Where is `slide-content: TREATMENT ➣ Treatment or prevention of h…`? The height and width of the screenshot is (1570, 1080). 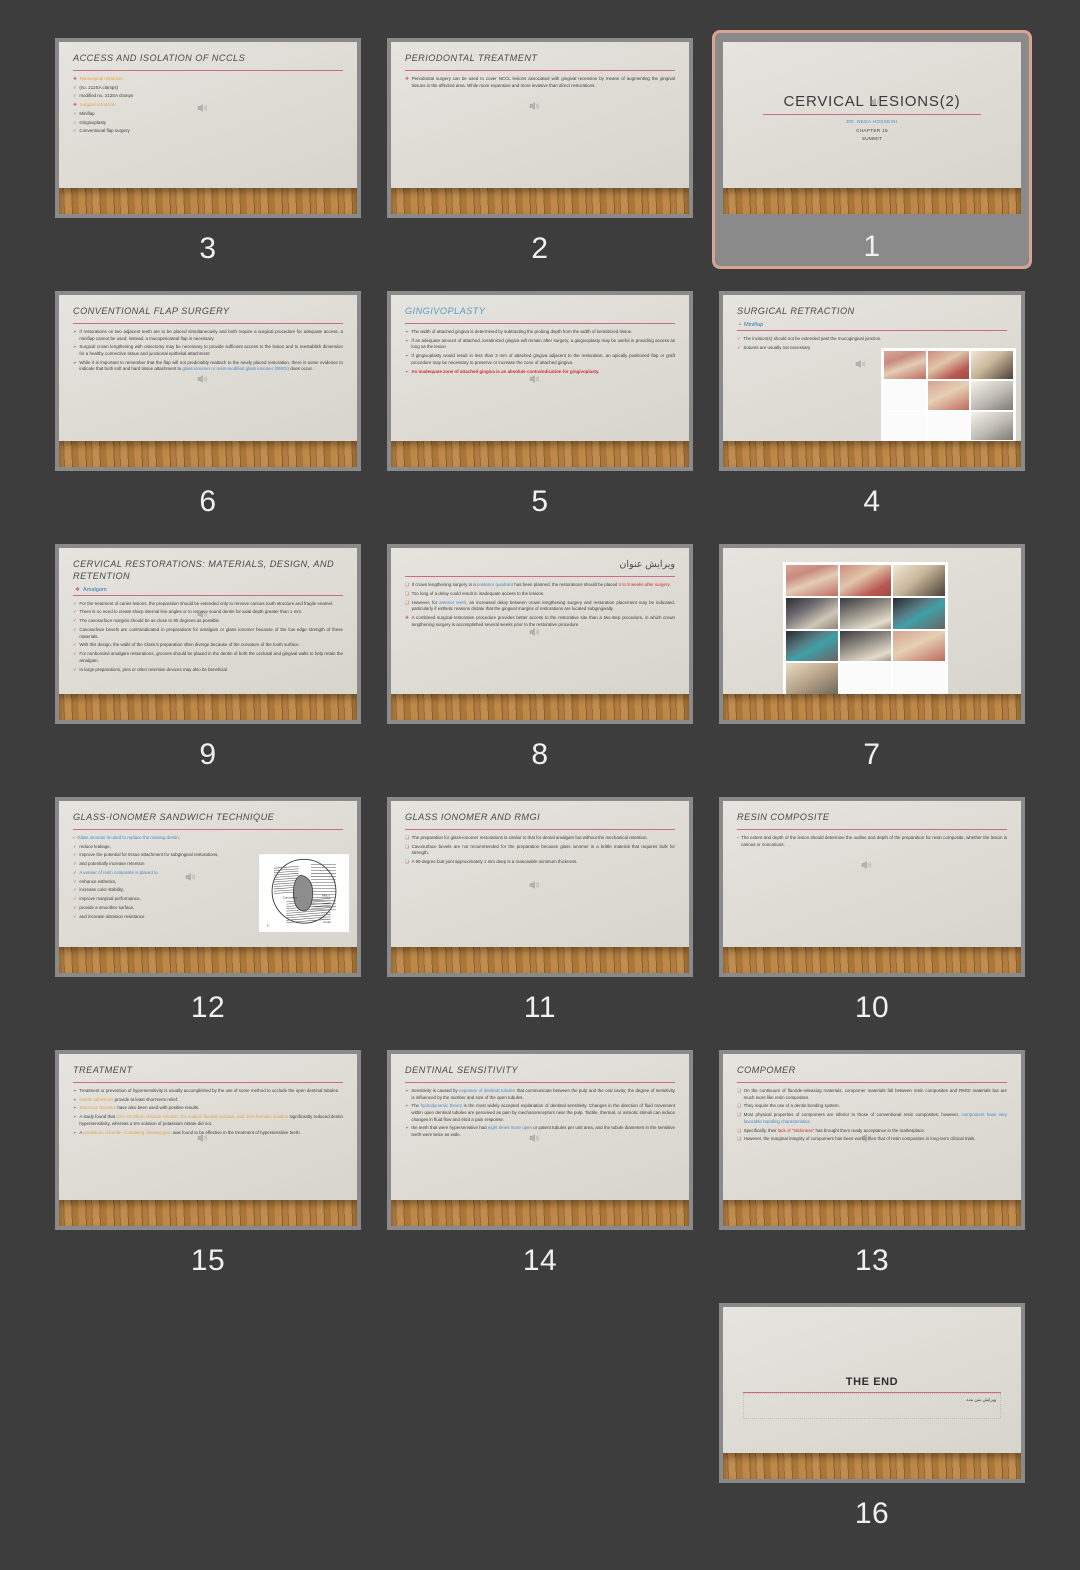
slide-content: TREATMENT ➣ Treatment or prevention of h… is located at coordinates (208, 1127).